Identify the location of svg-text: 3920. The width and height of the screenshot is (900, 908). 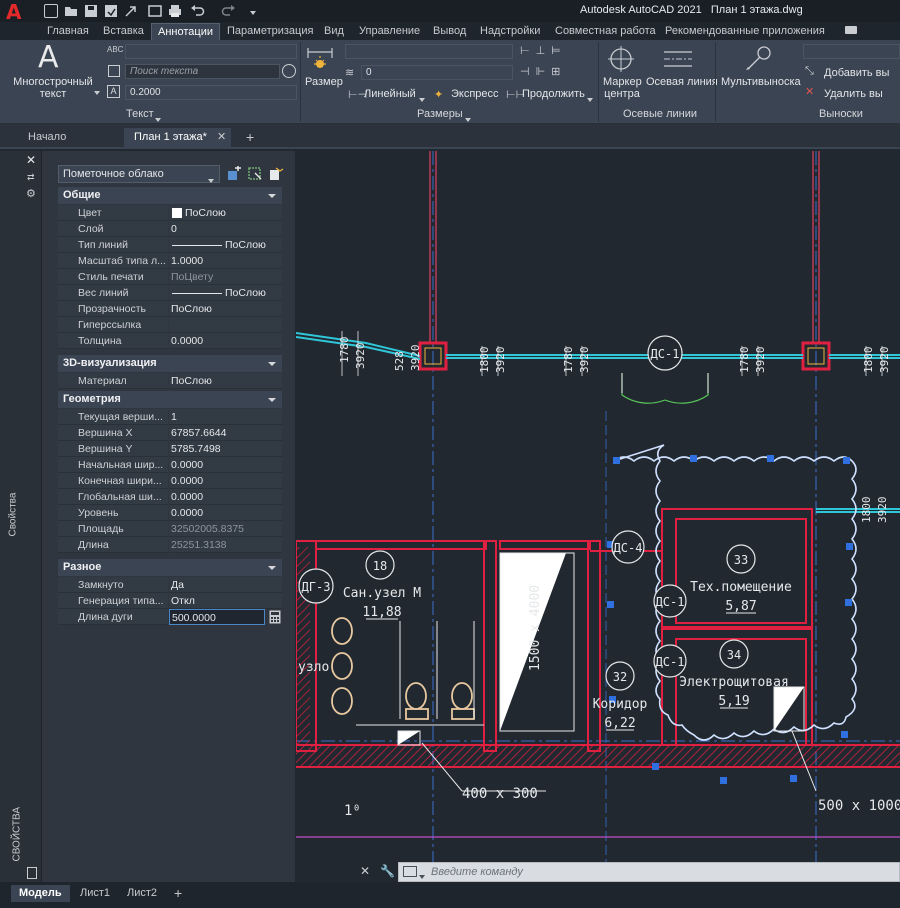
(360, 356).